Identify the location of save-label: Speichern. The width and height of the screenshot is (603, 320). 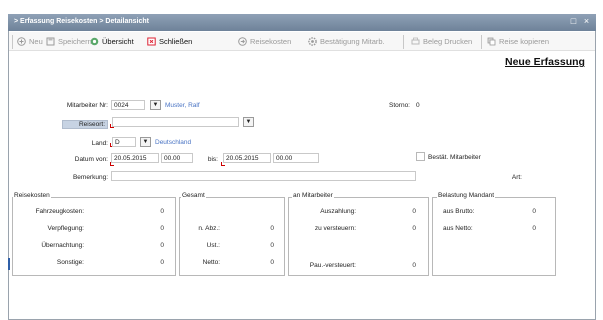
(75, 41).